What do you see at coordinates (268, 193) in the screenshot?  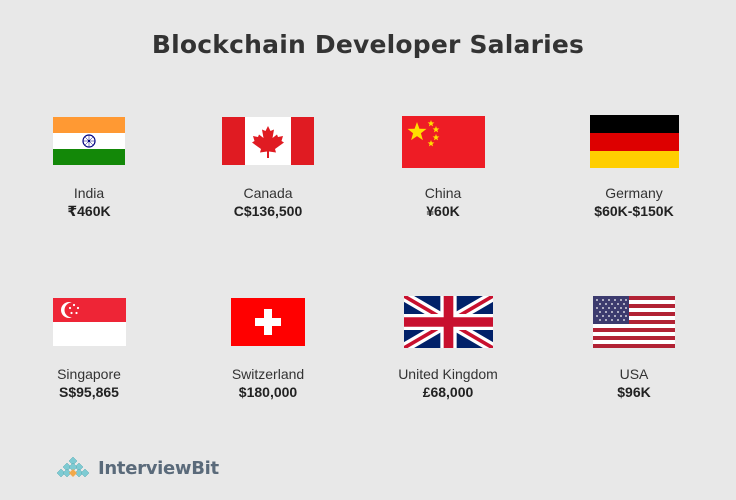 I see `country-name: Canada` at bounding box center [268, 193].